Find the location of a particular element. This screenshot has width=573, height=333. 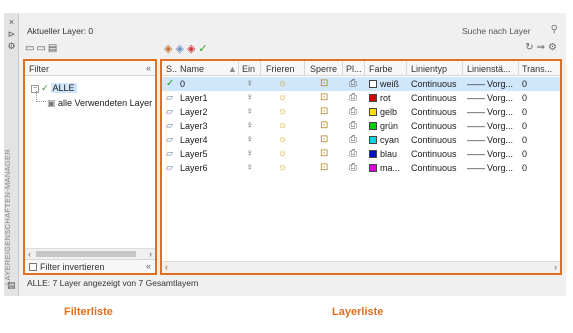

layer-horizontal-scrollbar: ‹ › is located at coordinates (361, 267).